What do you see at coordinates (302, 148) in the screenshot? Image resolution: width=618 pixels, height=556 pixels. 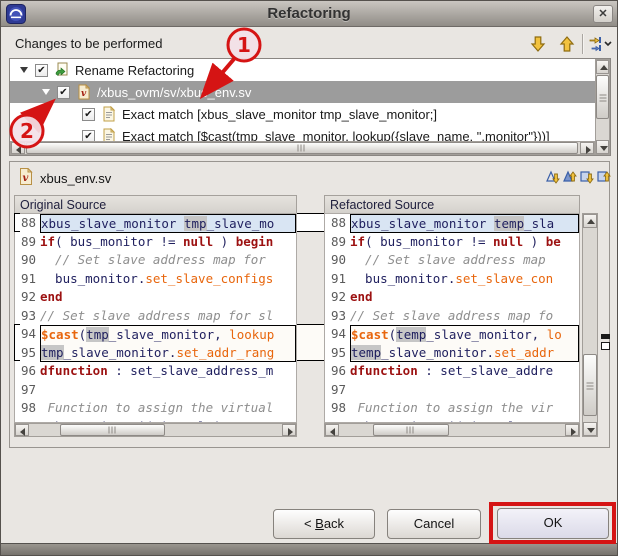 I see `tree-horizontal-scrollbar` at bounding box center [302, 148].